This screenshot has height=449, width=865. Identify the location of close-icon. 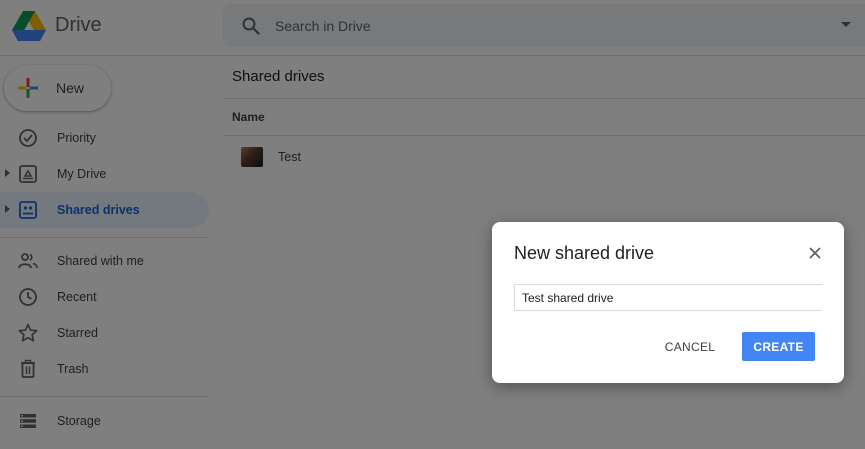
(815, 253).